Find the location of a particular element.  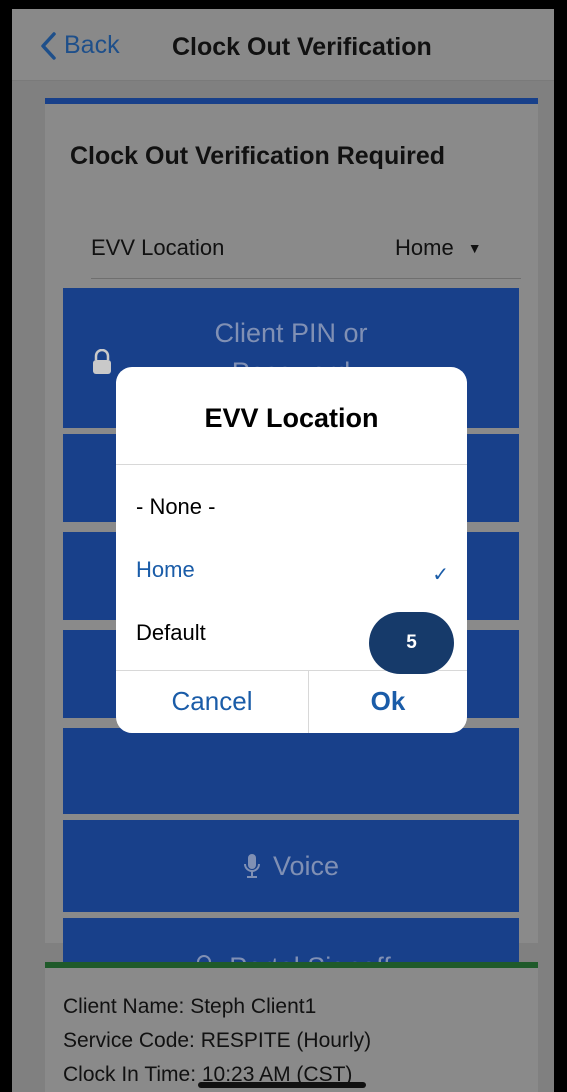

dialog-title: EVV Location is located at coordinates (291, 418).